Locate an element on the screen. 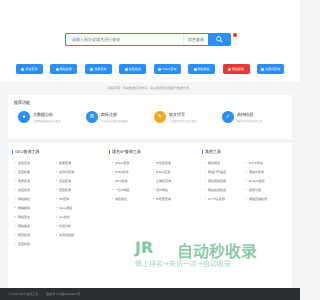 The image size is (320, 300). tool-link: HTTP头检测 is located at coordinates (225, 199).